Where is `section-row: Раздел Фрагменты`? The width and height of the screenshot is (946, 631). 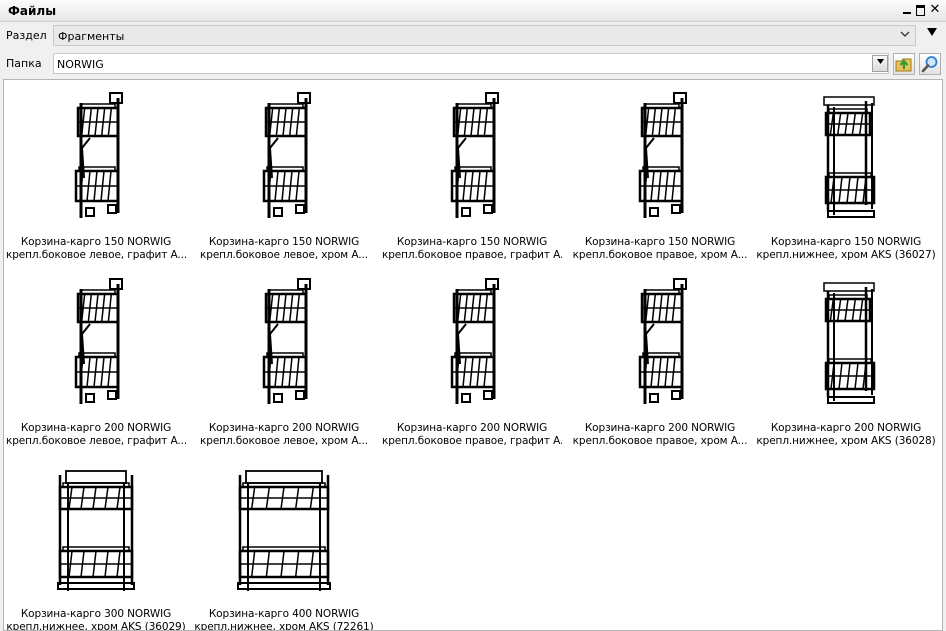
section-row: Раздел Фрагменты is located at coordinates (473, 36).